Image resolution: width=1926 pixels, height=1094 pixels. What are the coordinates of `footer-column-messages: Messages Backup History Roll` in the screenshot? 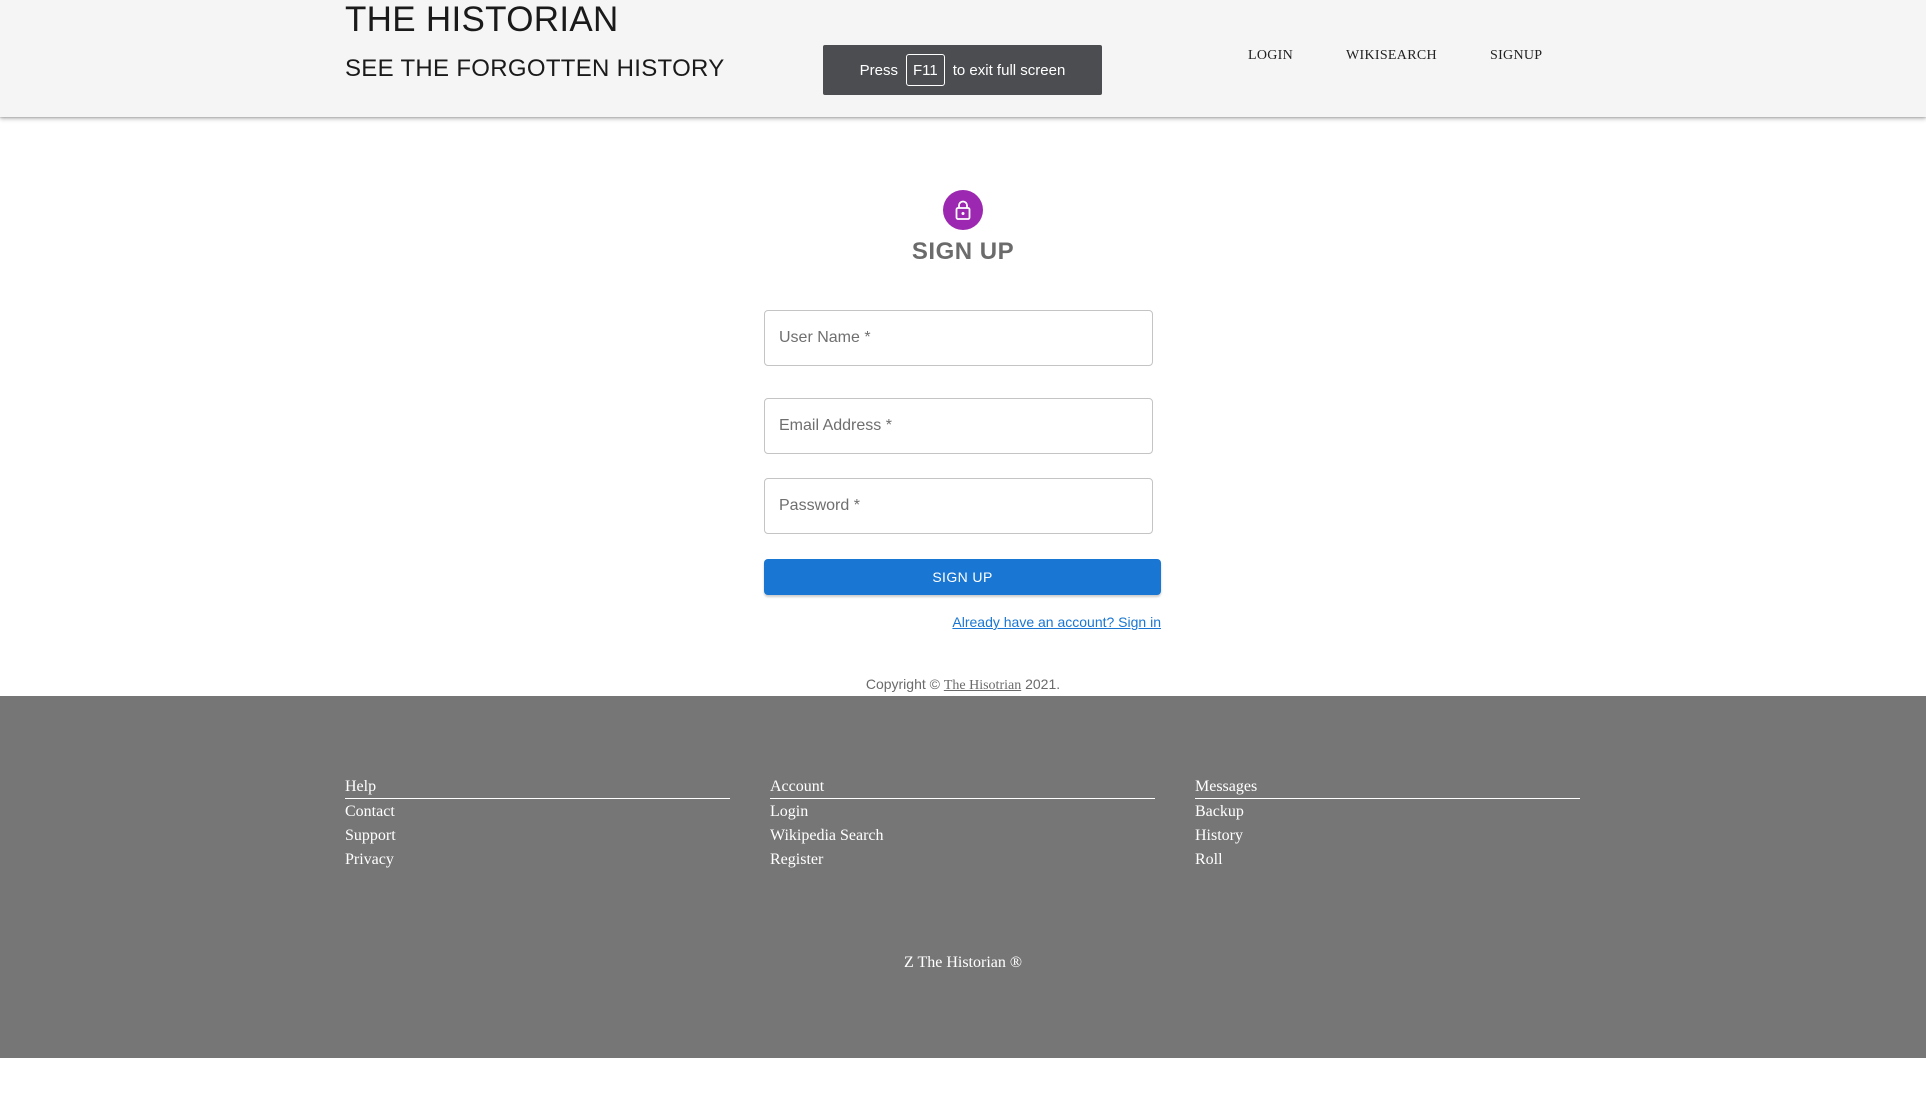 It's located at (1387, 824).